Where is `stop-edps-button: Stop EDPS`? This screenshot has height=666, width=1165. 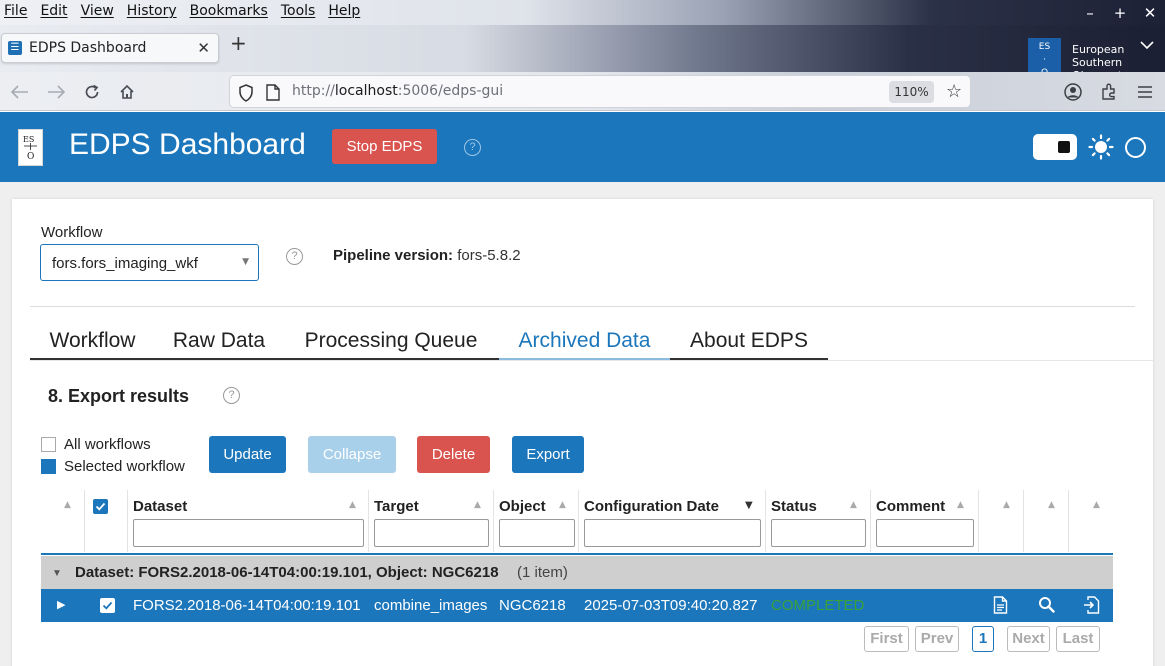
stop-edps-button: Stop EDPS is located at coordinates (384, 146).